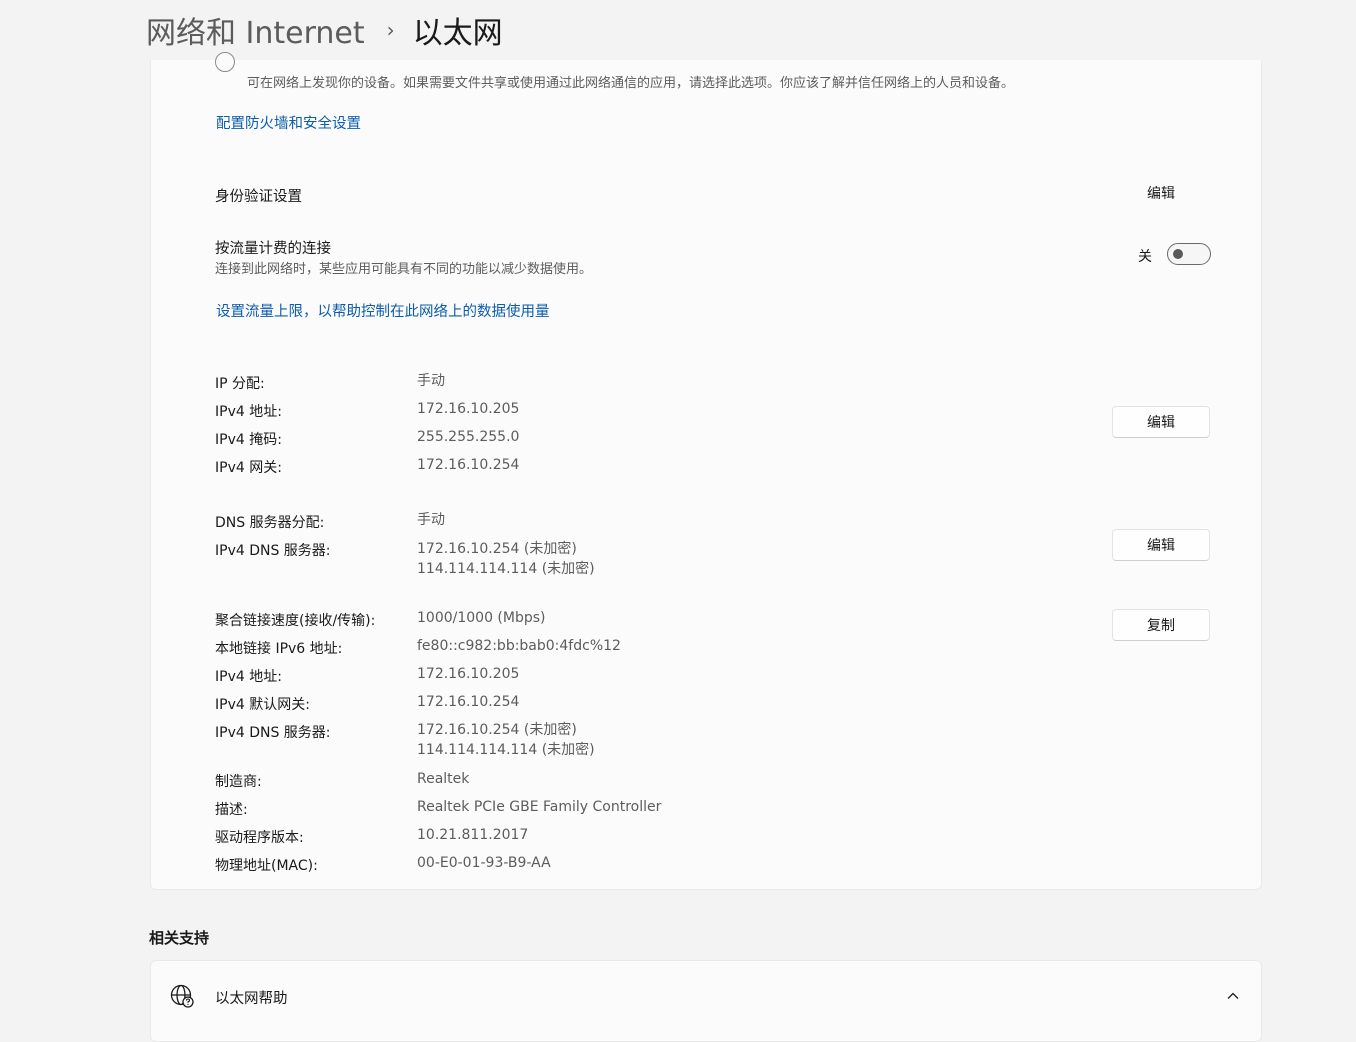  What do you see at coordinates (706, 1001) in the screenshot?
I see `ethernet-help-expander: 以太网帮助` at bounding box center [706, 1001].